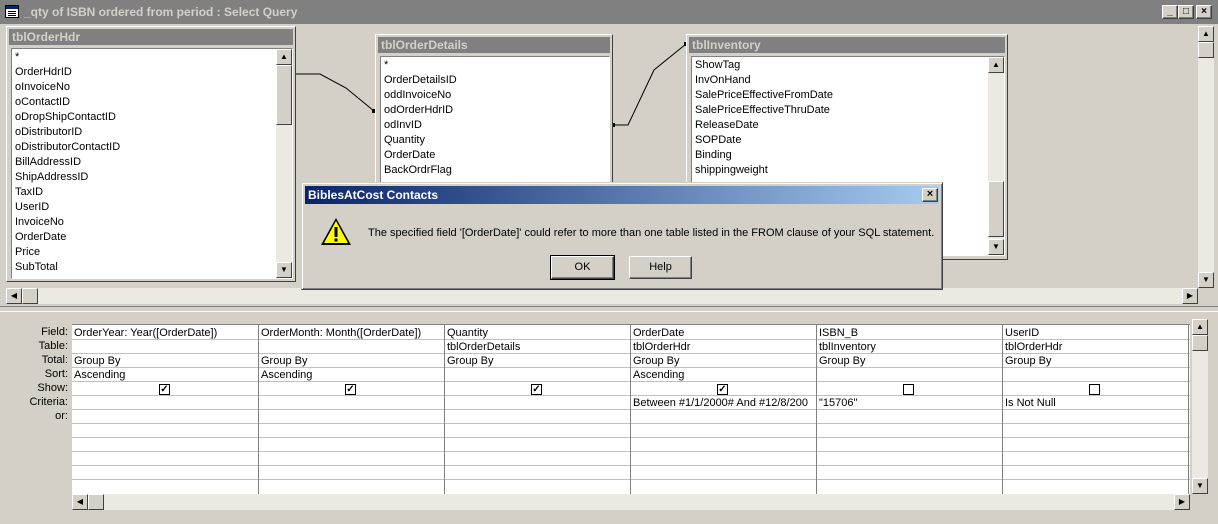  Describe the element at coordinates (847, 45) in the screenshot. I see `table-title: tblInventory` at that location.